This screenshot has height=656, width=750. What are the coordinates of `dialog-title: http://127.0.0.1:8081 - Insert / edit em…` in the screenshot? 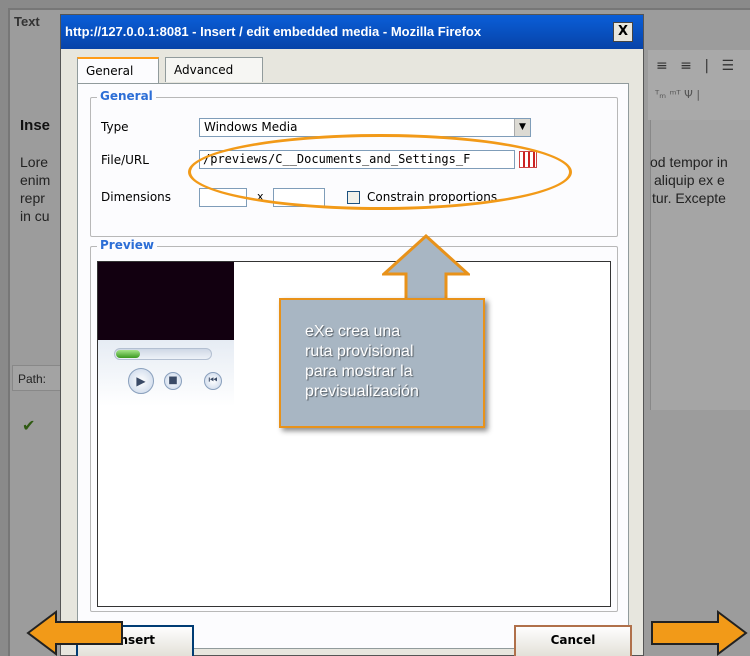 It's located at (273, 31).